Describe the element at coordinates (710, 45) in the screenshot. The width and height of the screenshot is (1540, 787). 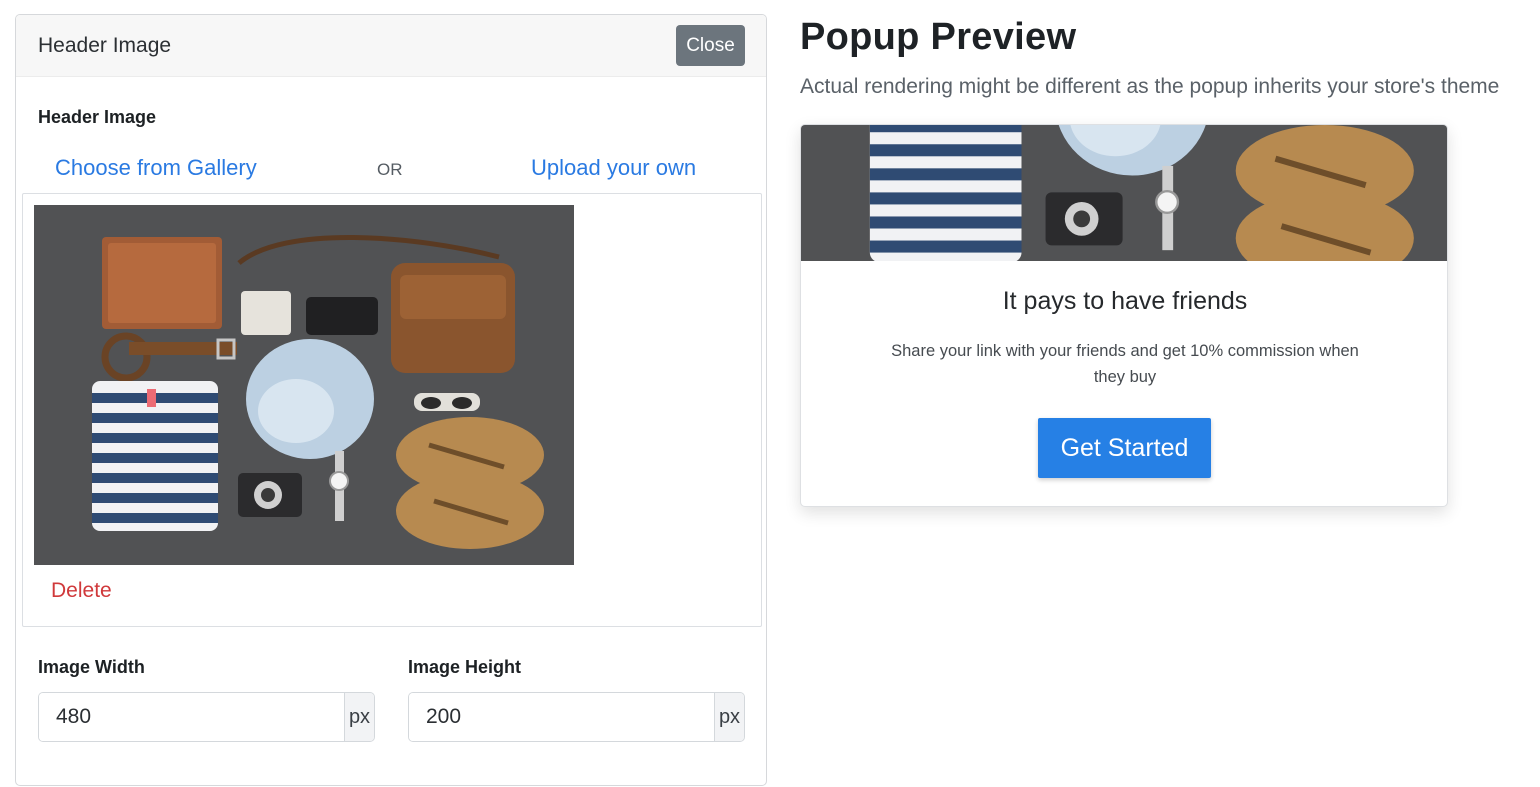
I see `close-button: Close` at that location.